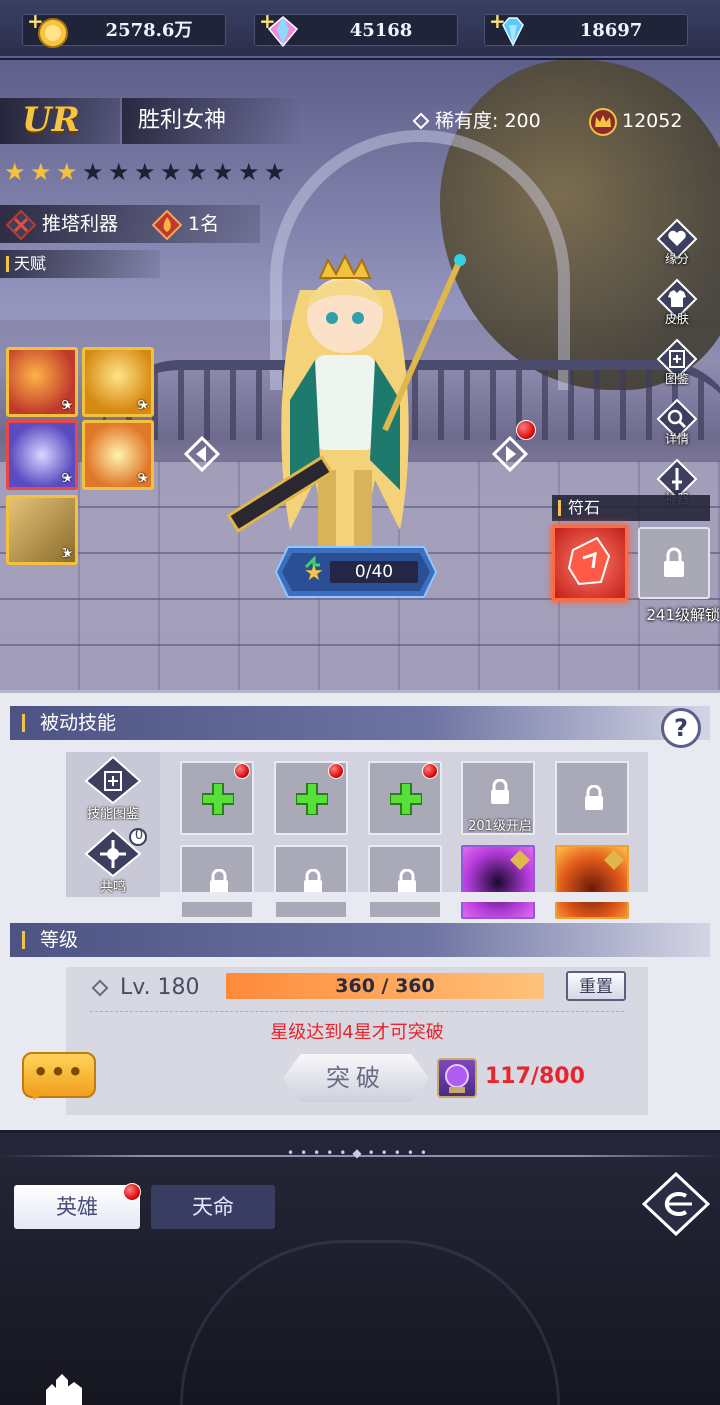  I want to click on chat-button: •••, so click(59, 1075).